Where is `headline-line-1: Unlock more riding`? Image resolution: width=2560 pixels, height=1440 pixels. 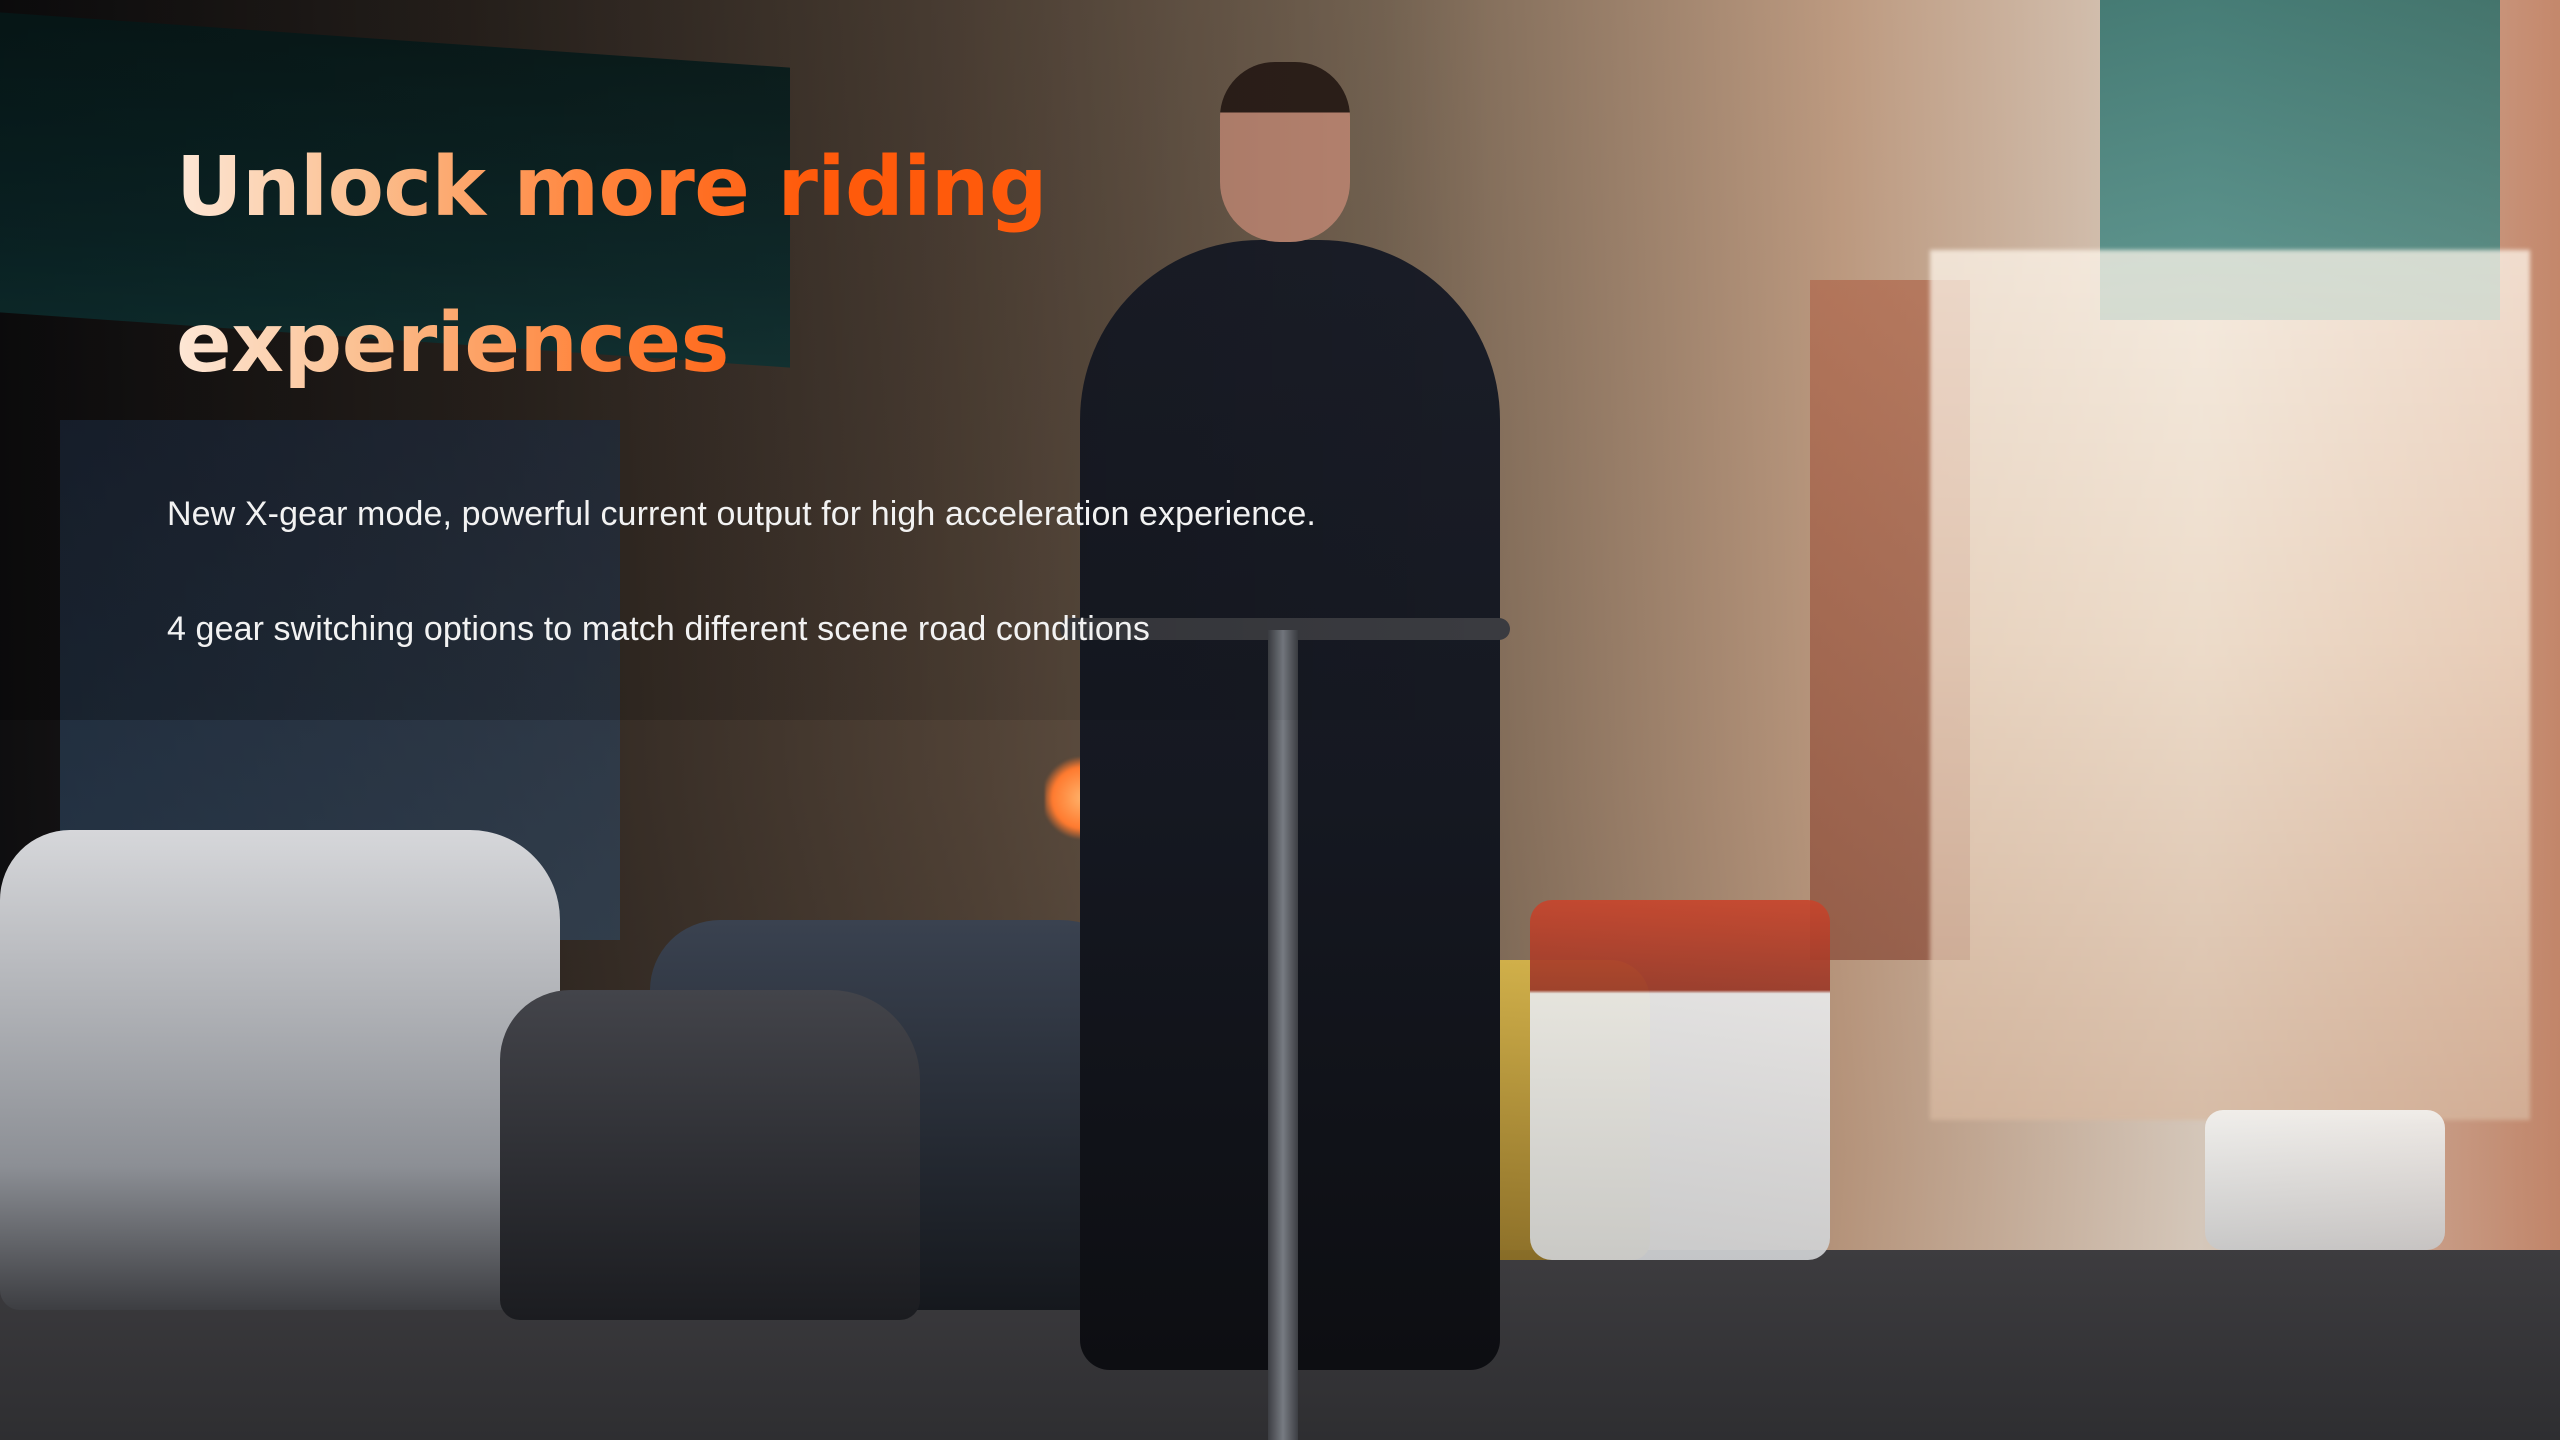 headline-line-1: Unlock more riding is located at coordinates (611, 187).